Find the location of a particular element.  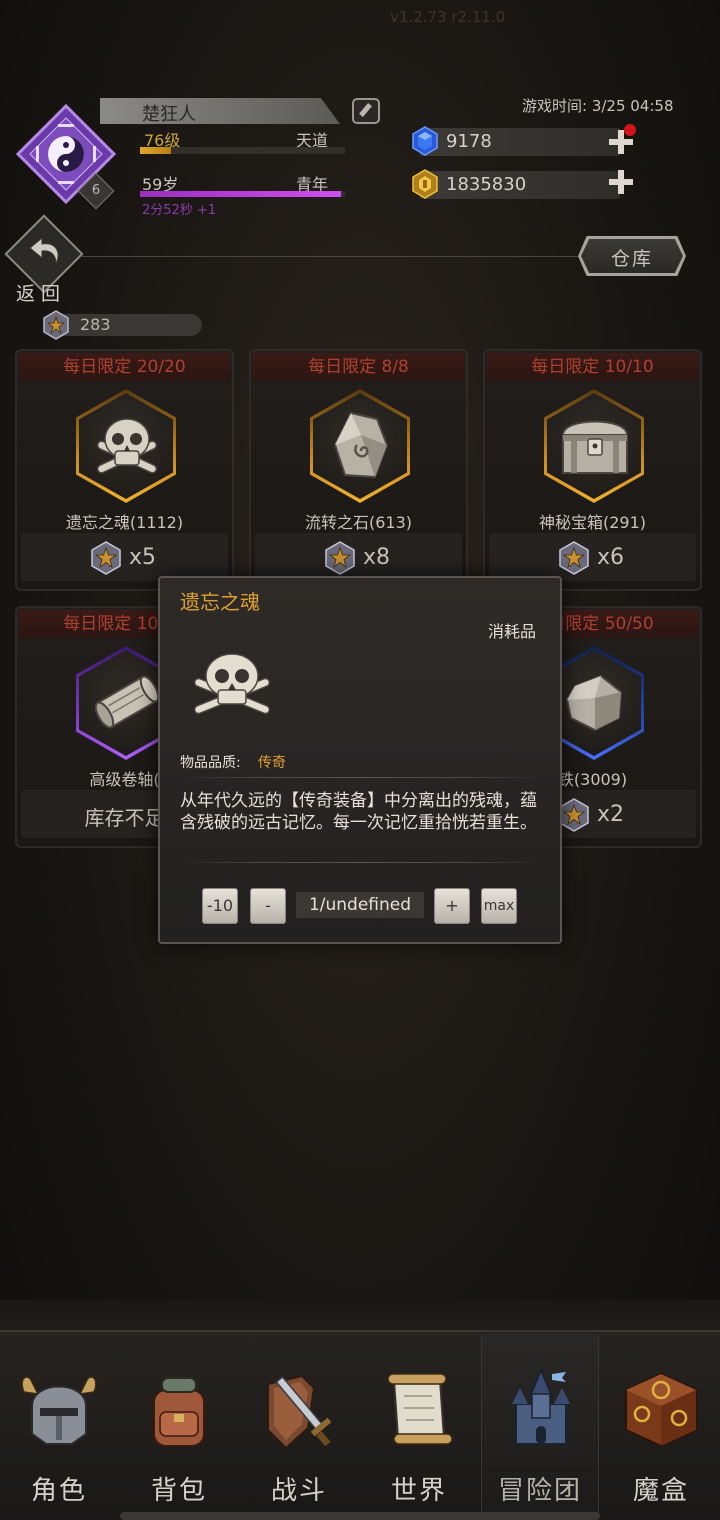

warehouse-label: 仓库 is located at coordinates (632, 257).